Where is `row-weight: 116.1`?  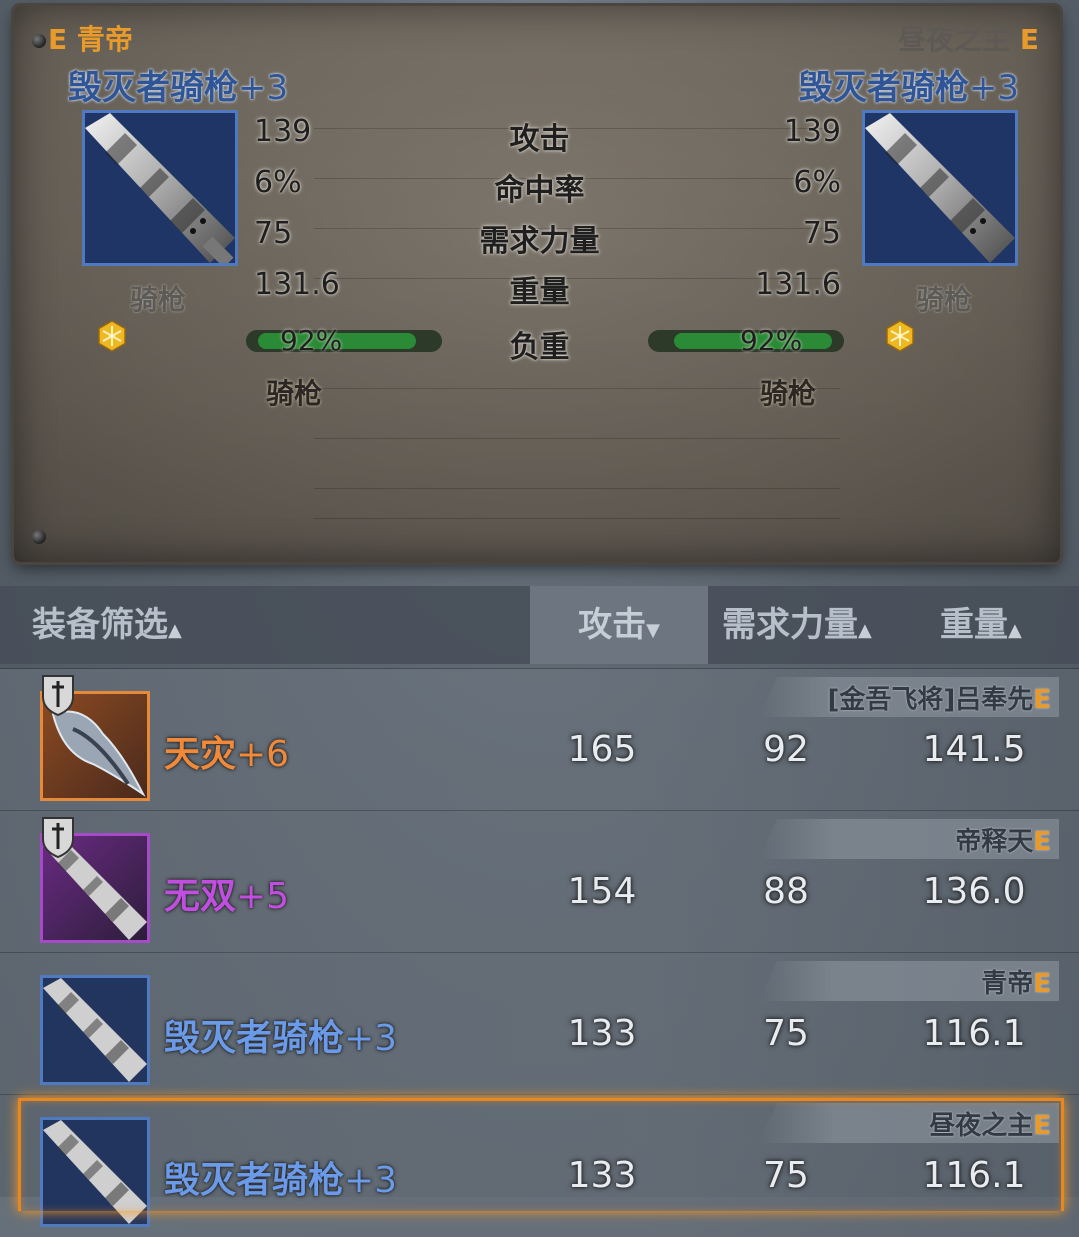 row-weight: 116.1 is located at coordinates (974, 1033).